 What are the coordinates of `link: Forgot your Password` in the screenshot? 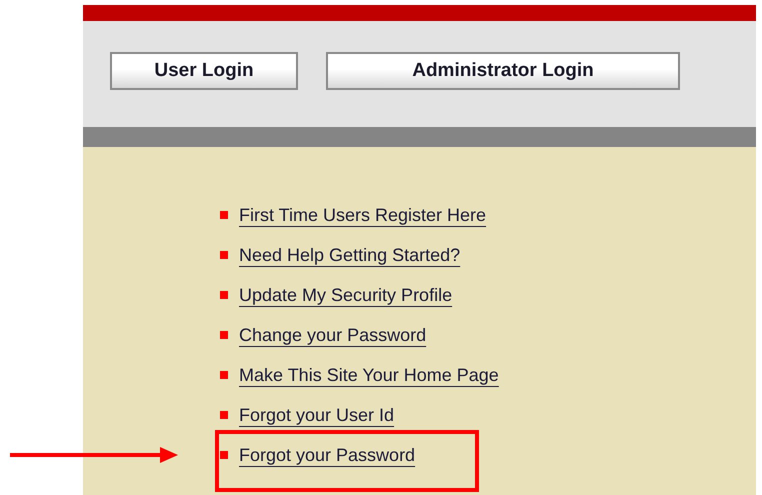 It's located at (327, 455).